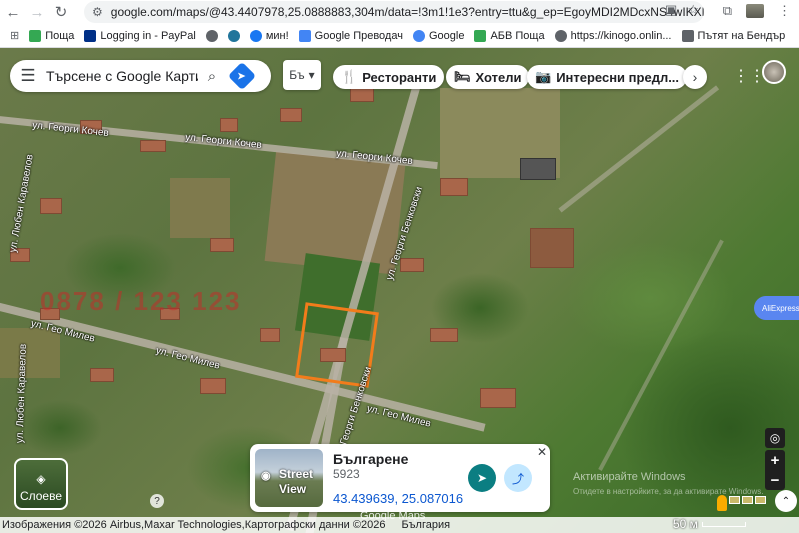  I want to click on globe-icon, so click(560, 35).